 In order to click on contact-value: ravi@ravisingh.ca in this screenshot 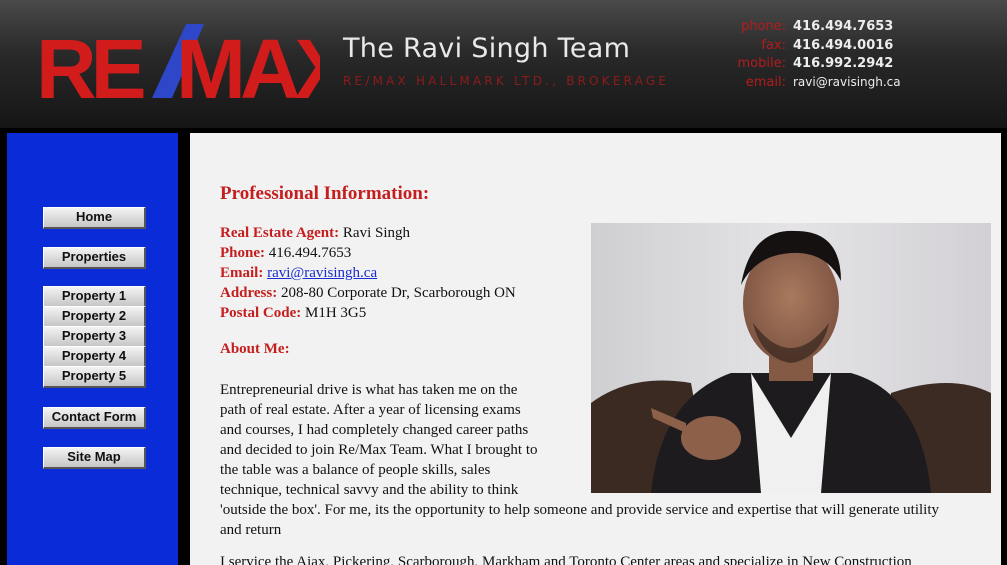, I will do `click(847, 82)`.